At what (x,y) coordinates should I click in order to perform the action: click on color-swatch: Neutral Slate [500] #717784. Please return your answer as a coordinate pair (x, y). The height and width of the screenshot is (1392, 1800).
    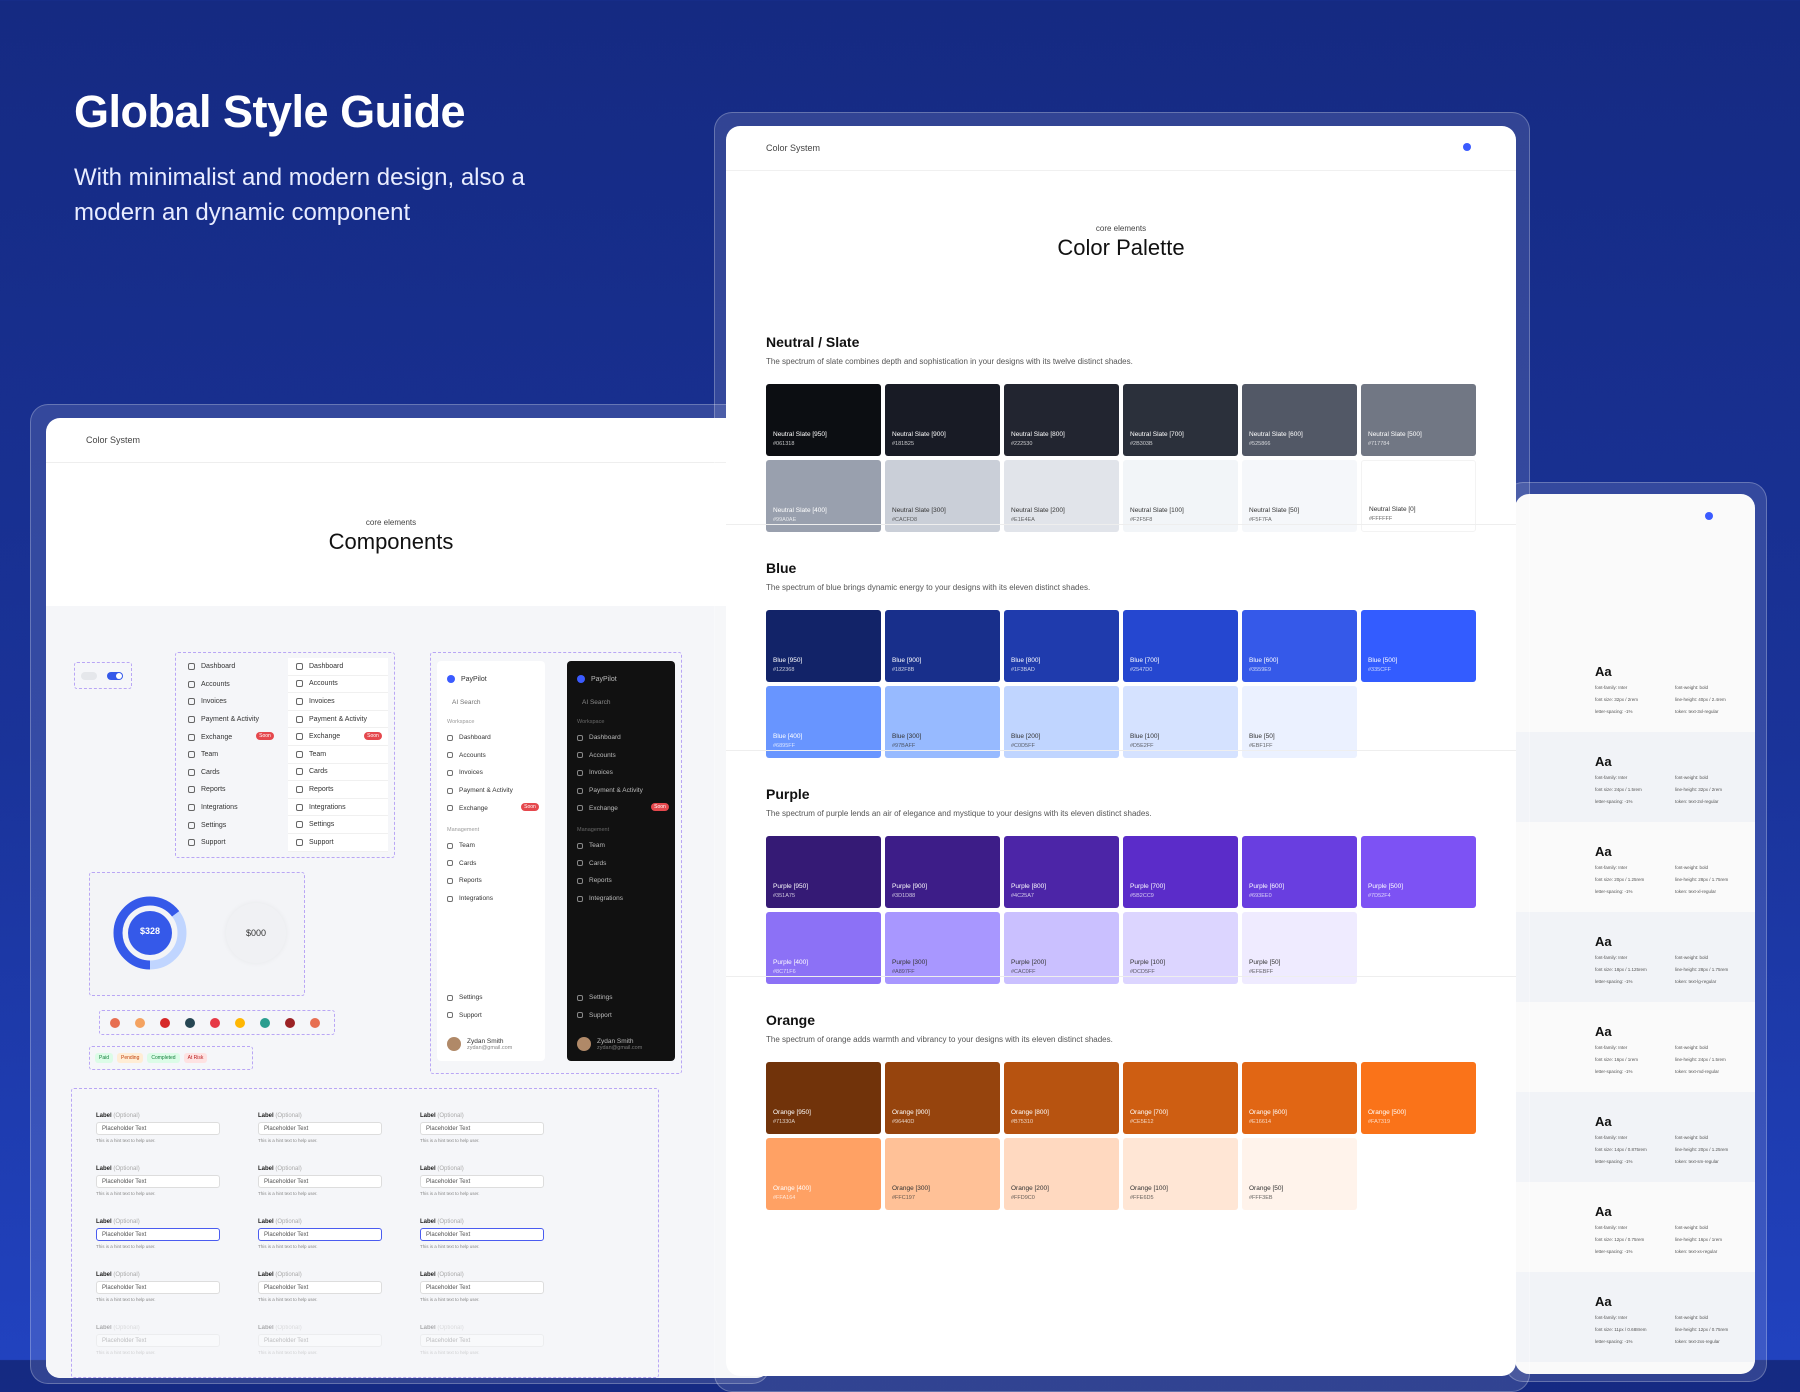
    Looking at the image, I should click on (1418, 420).